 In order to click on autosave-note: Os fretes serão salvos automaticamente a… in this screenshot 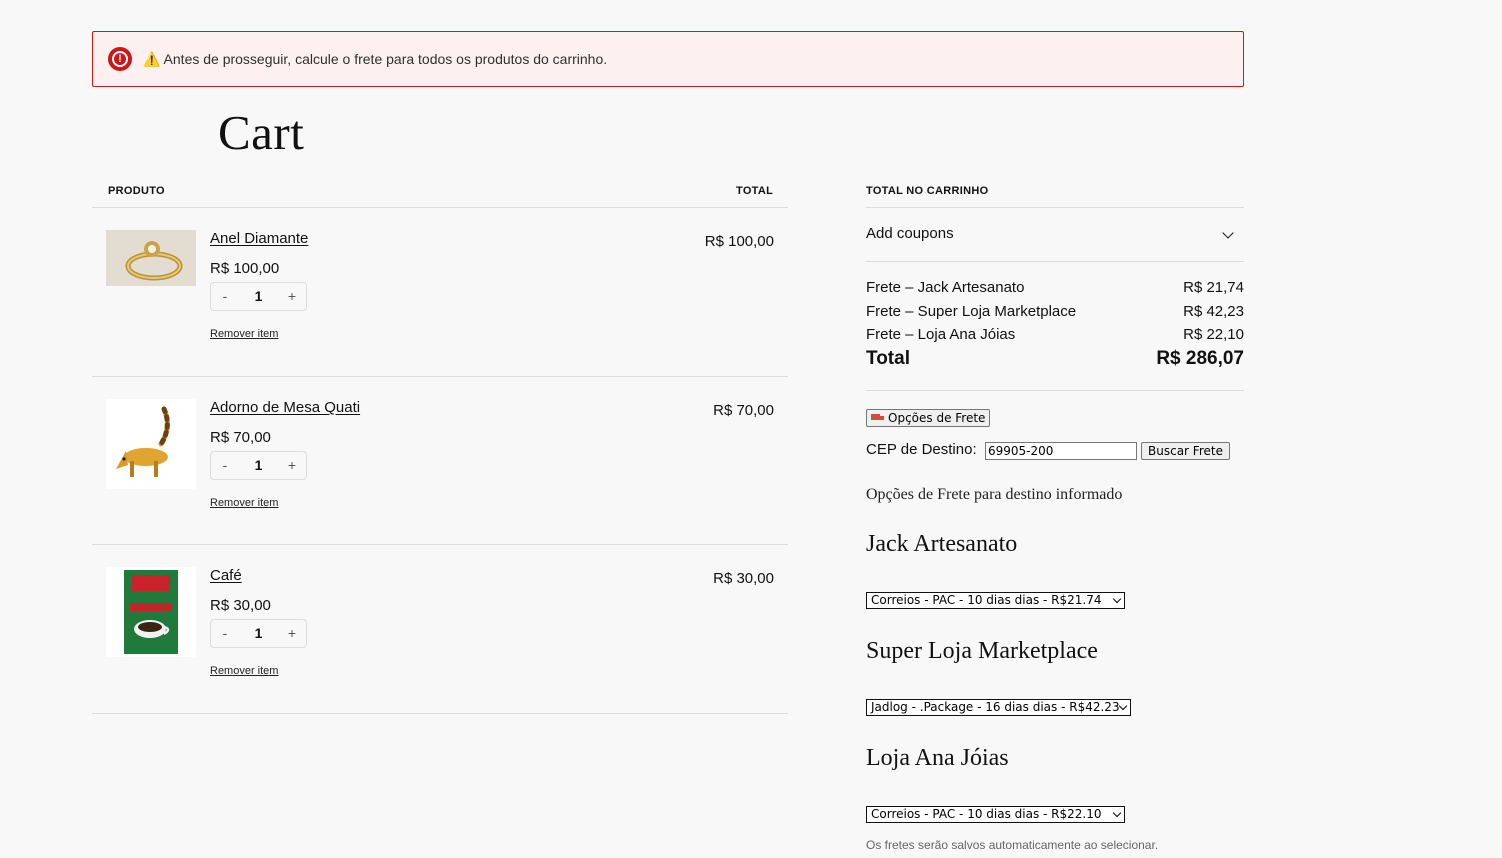, I will do `click(1012, 845)`.